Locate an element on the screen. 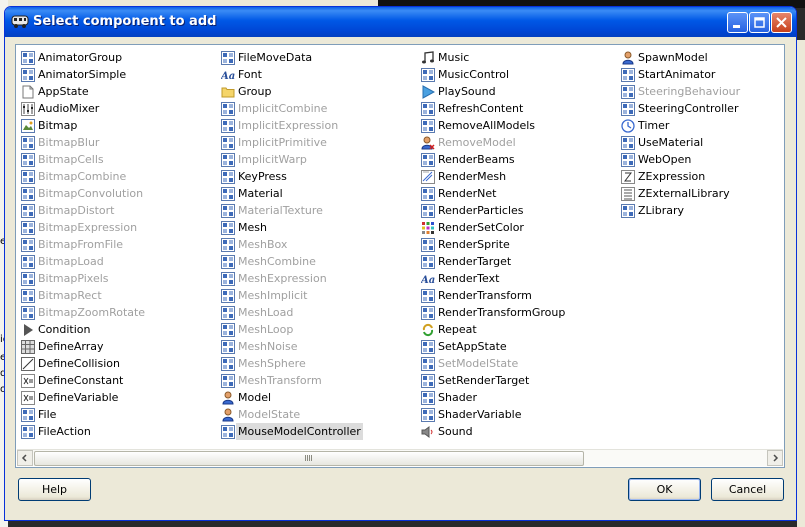  list-item: ImplicitCombine is located at coordinates (321, 108).